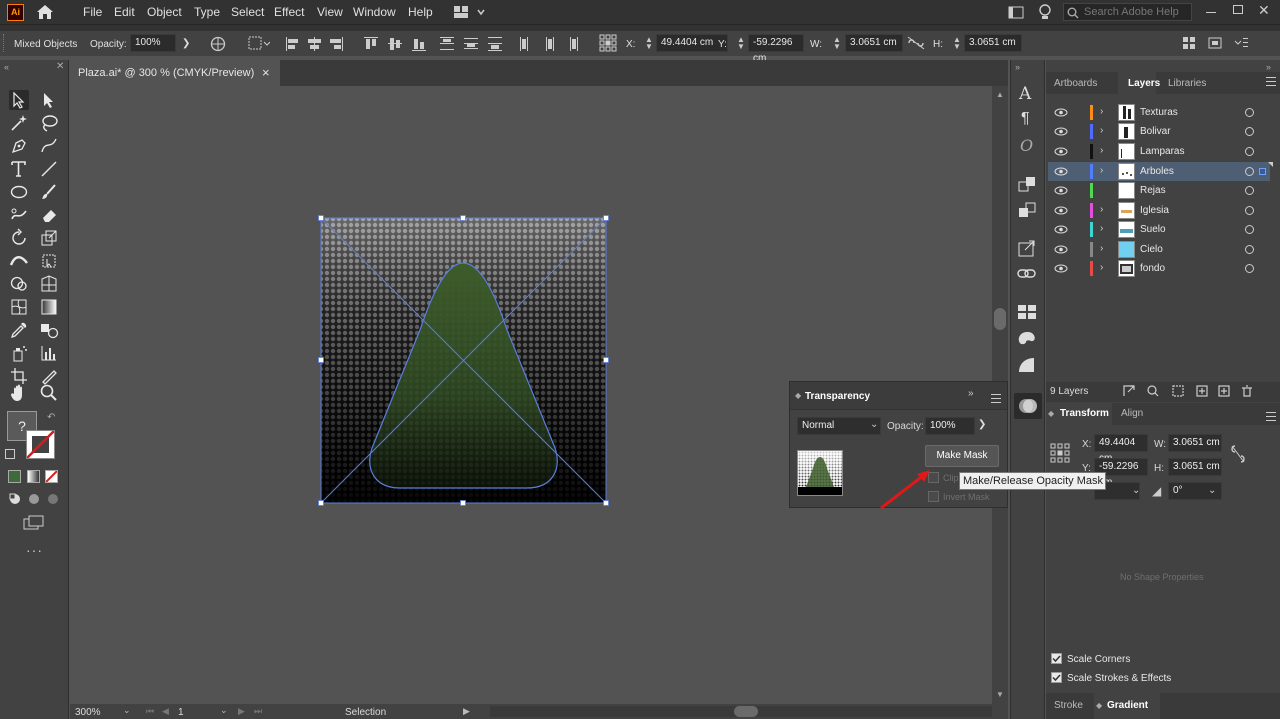 This screenshot has height=719, width=1280. I want to click on transform-w-input: 3.0651 cm, so click(1195, 443).